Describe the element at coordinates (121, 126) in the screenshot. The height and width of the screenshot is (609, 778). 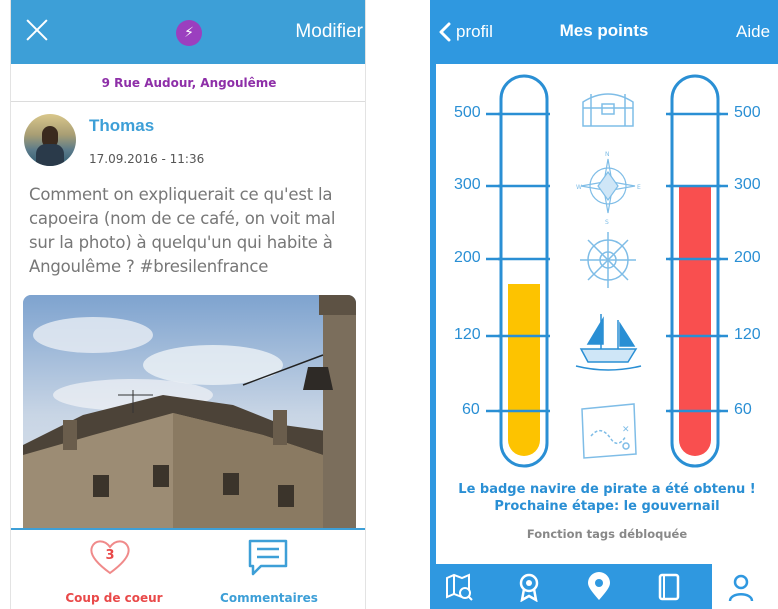
I see `author-name: Thomas` at that location.